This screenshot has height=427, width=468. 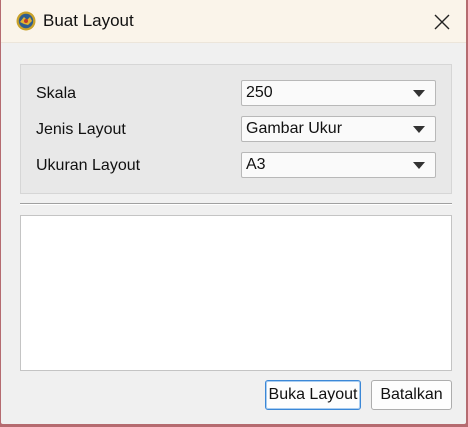 I want to click on window-title: Buat Layout, so click(x=88, y=20).